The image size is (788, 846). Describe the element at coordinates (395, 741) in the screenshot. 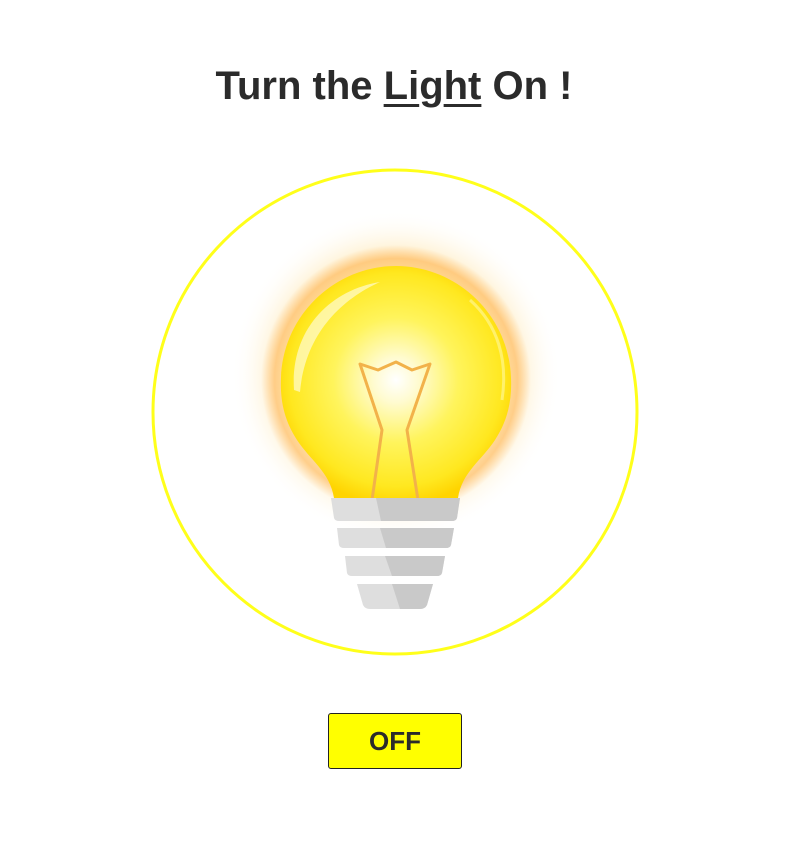

I see `toggle-light-button: OFF` at that location.